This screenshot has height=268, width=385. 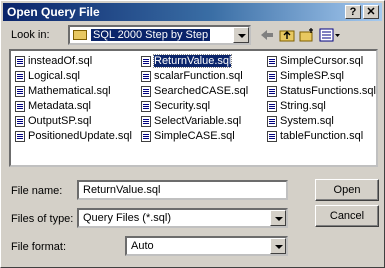 What do you see at coordinates (315, 136) in the screenshot?
I see `list-item: tableFunction.sql` at bounding box center [315, 136].